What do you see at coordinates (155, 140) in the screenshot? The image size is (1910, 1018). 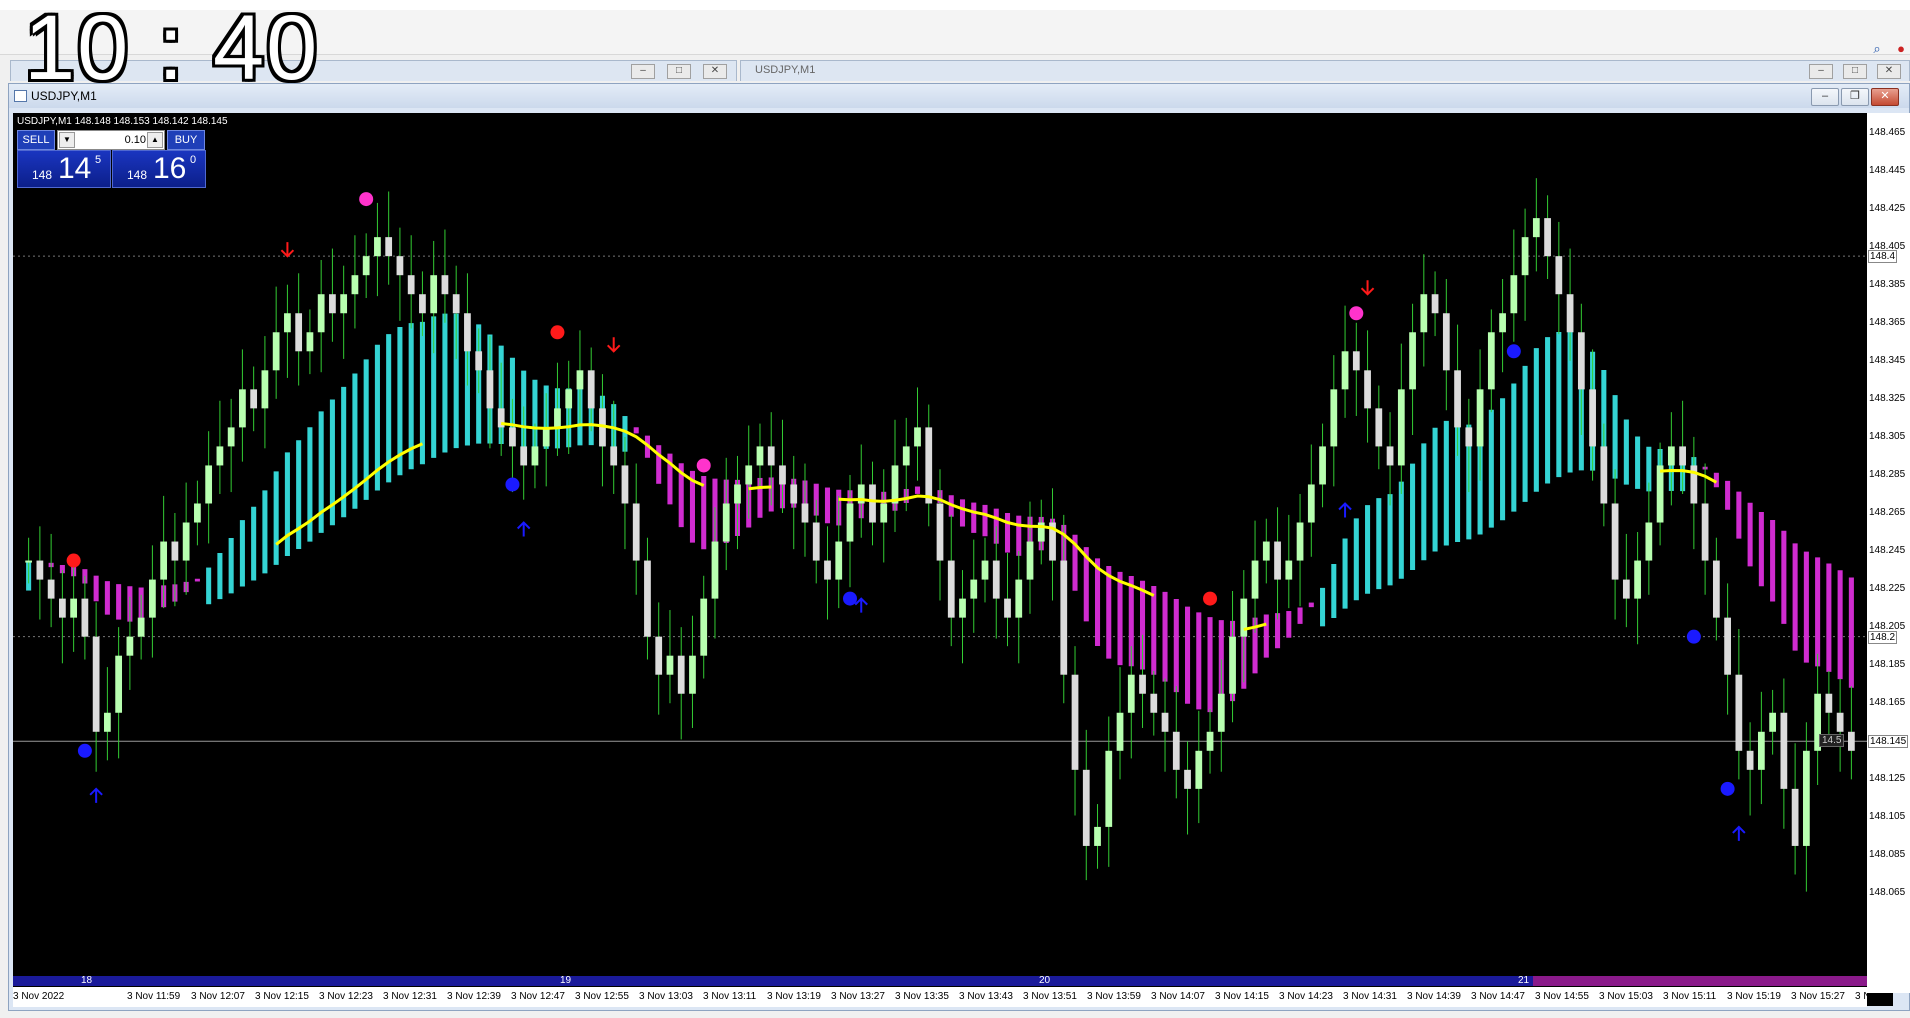 I see `lot-increase-icon: ▲` at bounding box center [155, 140].